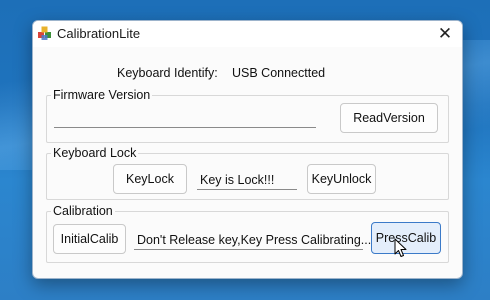  Describe the element at coordinates (167, 73) in the screenshot. I see `keyboard-identify-label: Keyboard Identify:` at that location.